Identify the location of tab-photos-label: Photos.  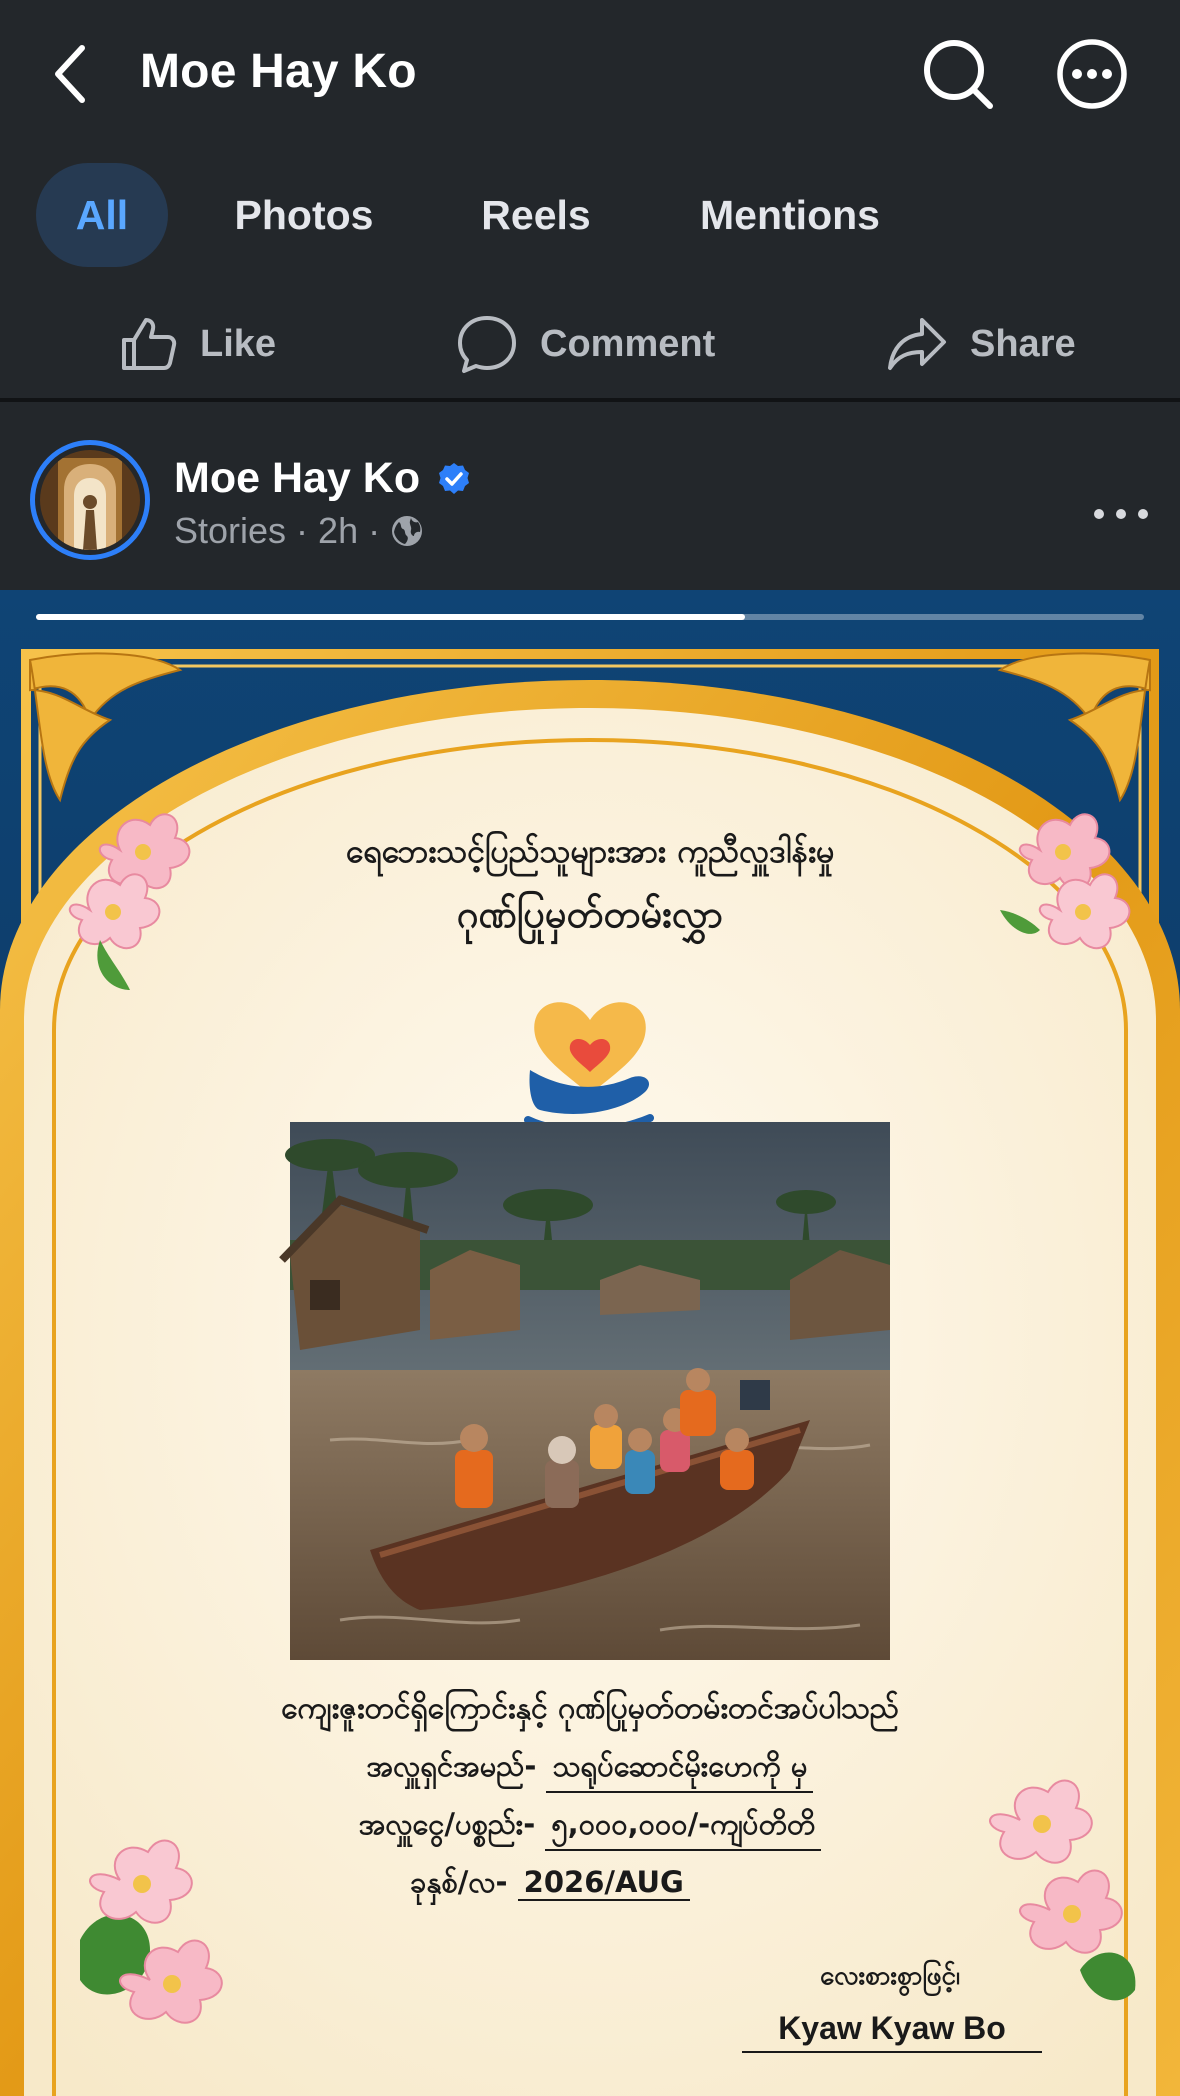
(304, 214).